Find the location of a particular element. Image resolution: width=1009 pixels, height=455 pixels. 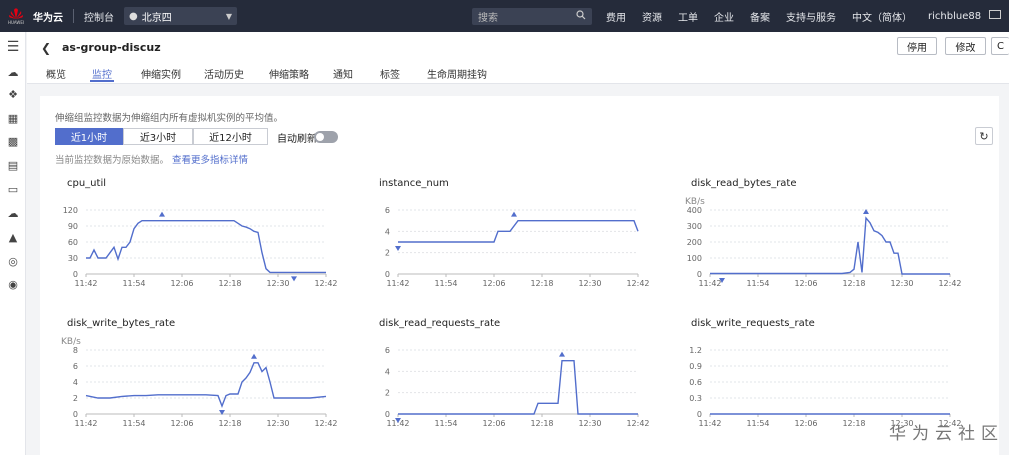

network-icon: ❖ is located at coordinates (13, 95).